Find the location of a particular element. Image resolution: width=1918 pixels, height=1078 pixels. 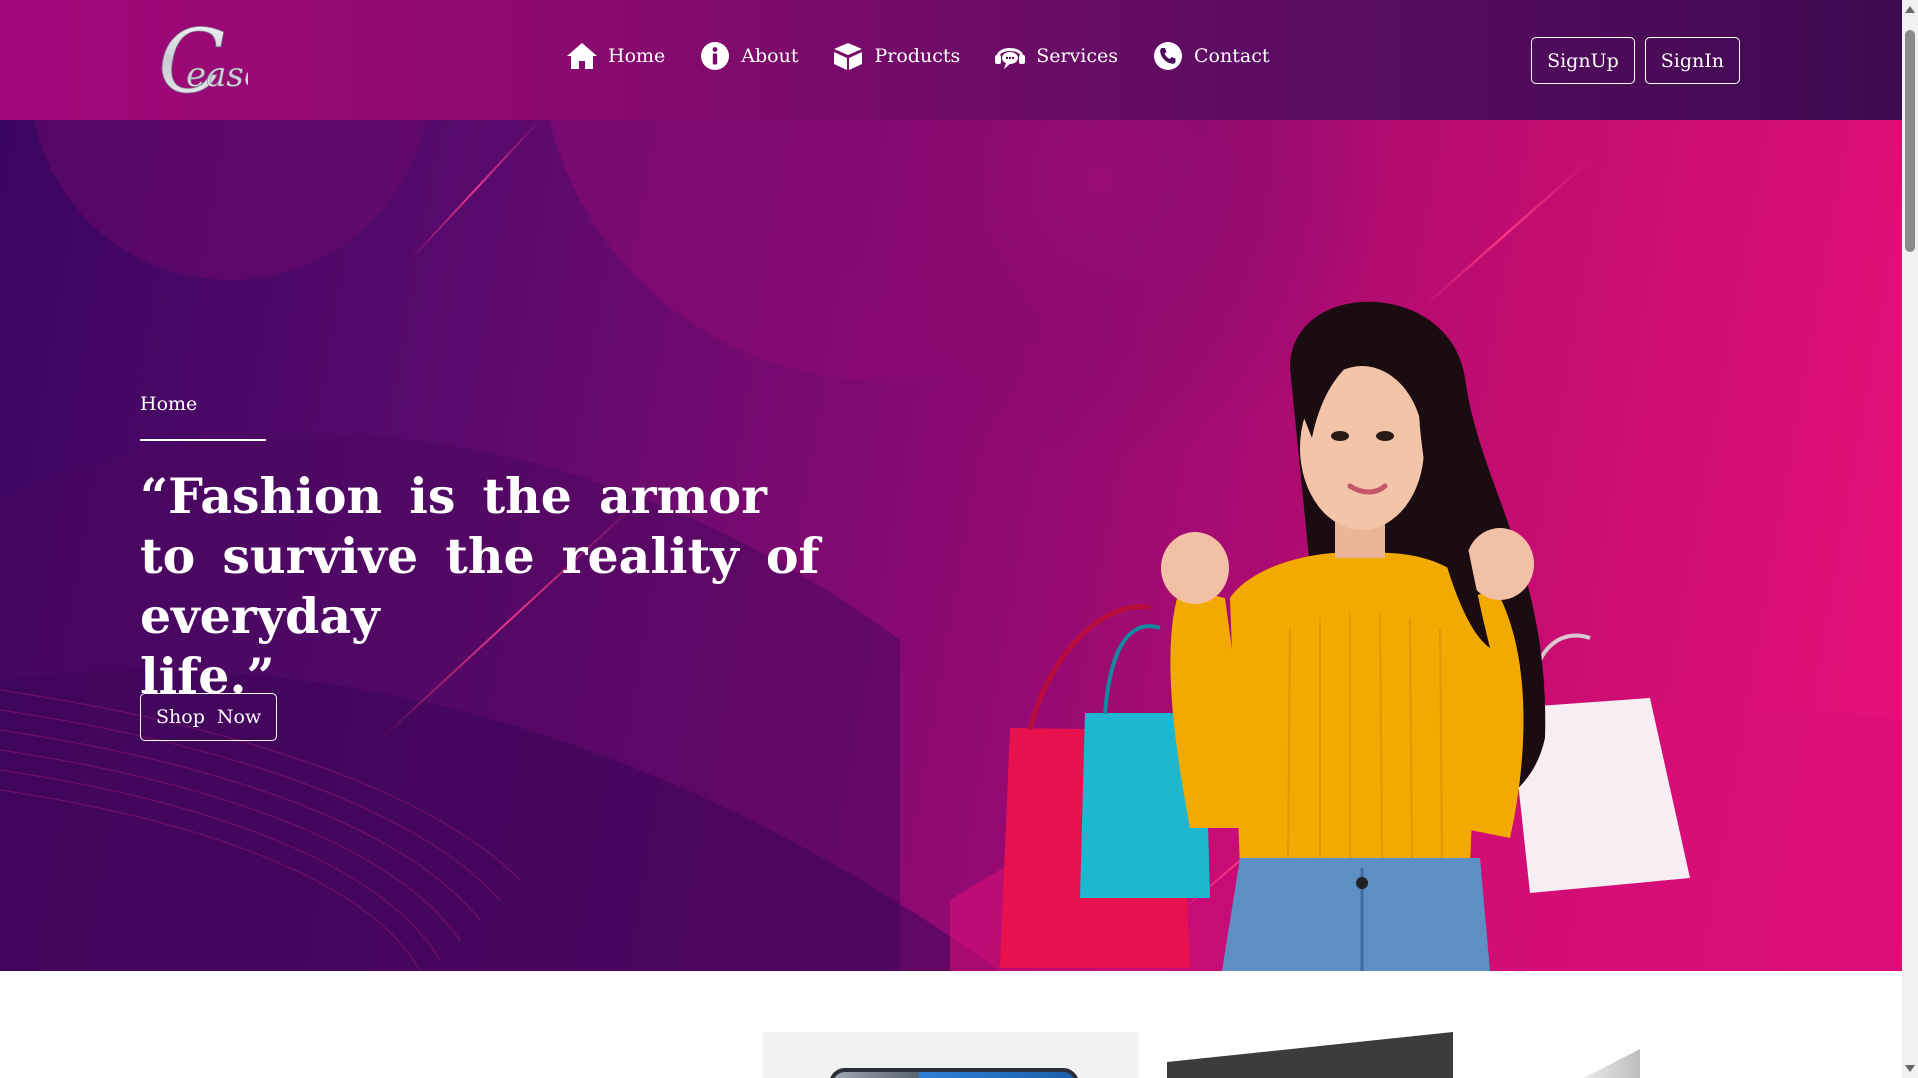

auth-buttons: SignUp SignIn is located at coordinates (1635, 60).